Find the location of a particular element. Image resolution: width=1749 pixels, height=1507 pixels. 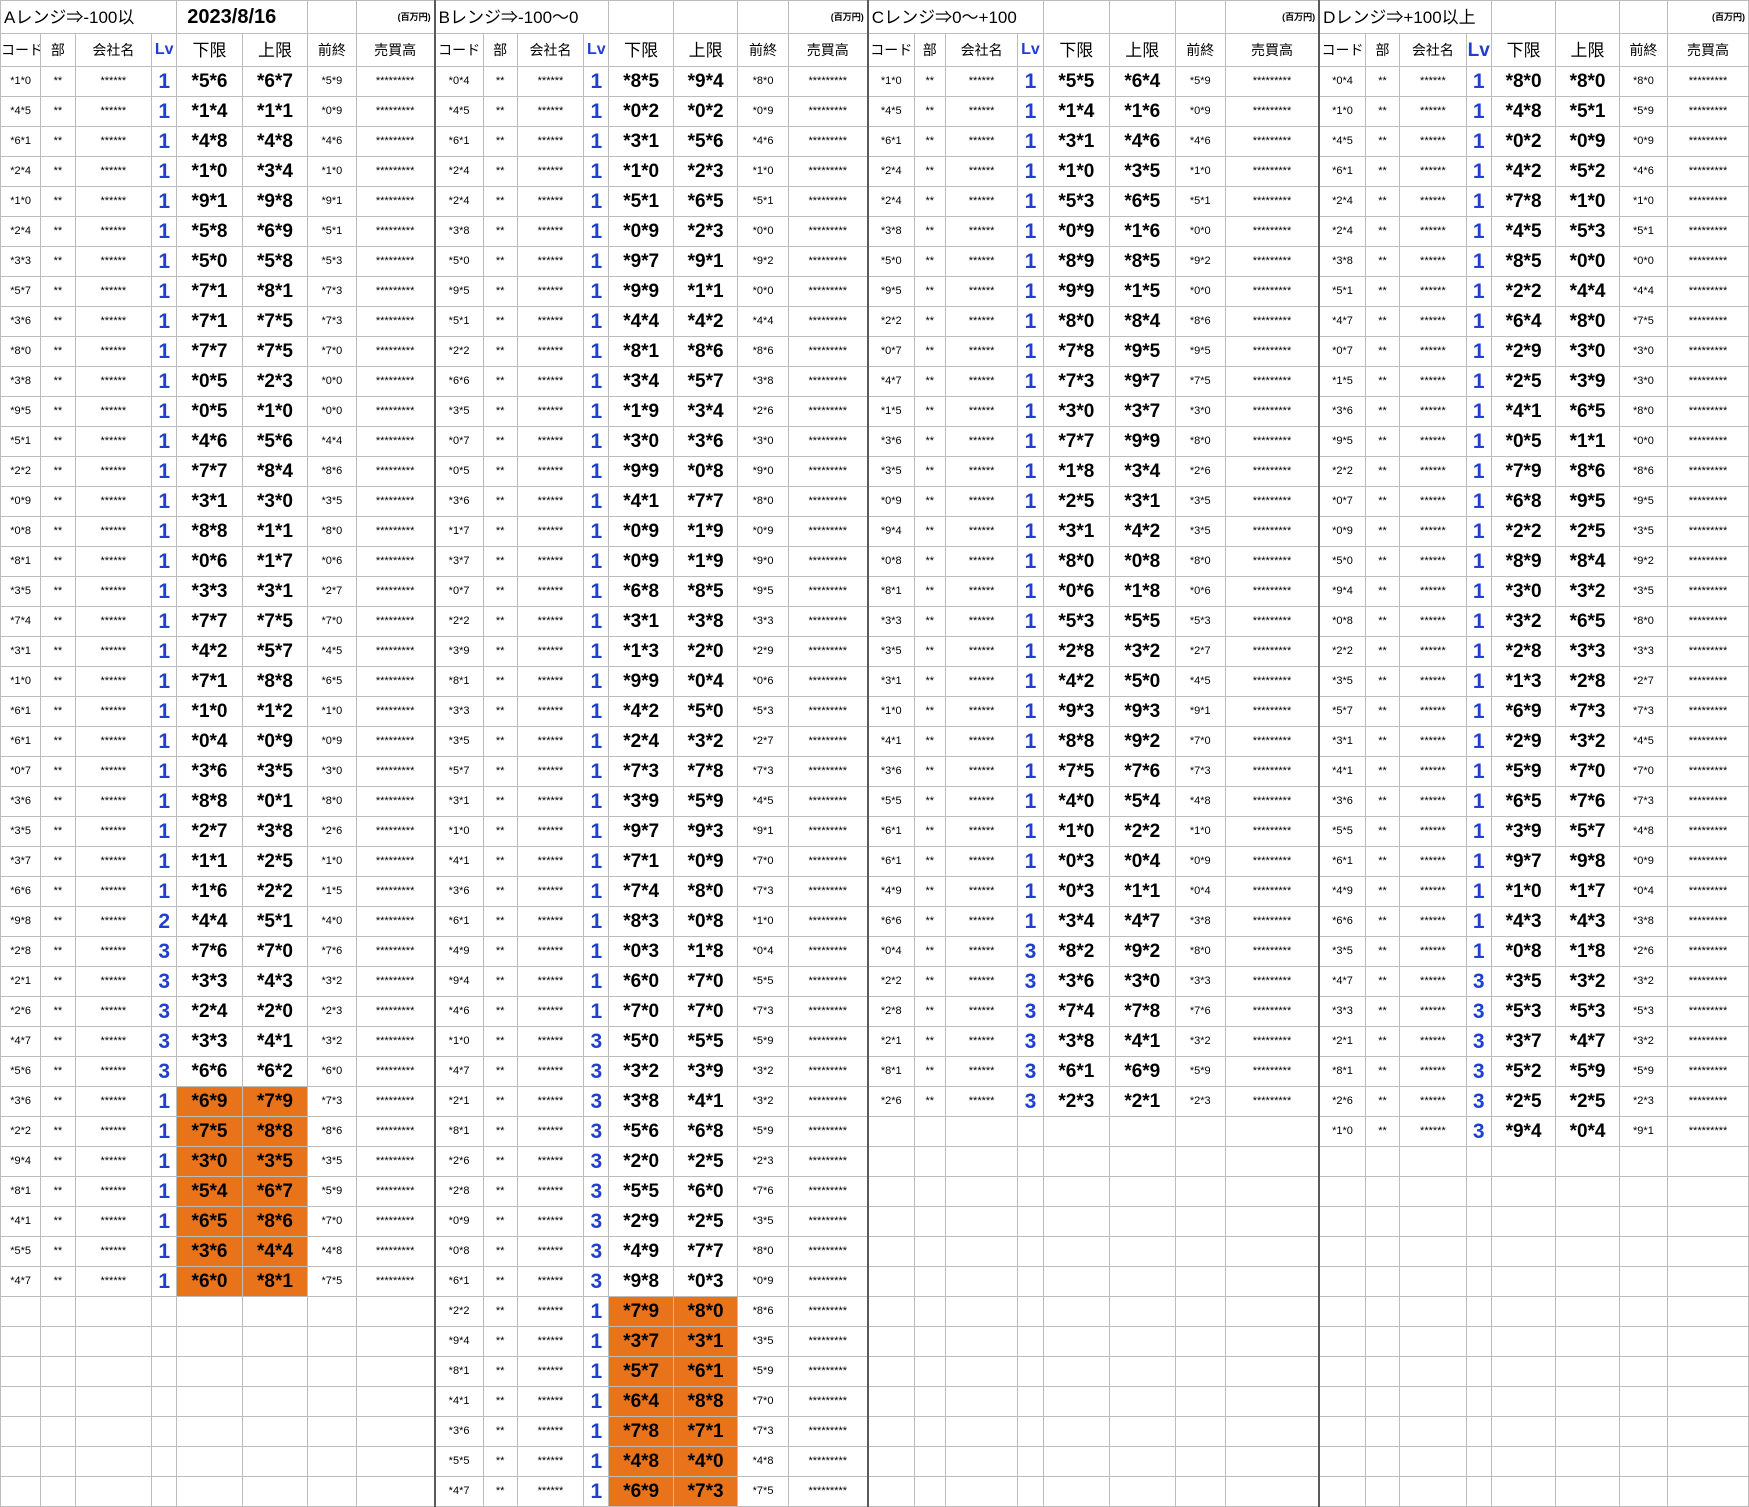

code-cell: *2*2 is located at coordinates (1342, 651).